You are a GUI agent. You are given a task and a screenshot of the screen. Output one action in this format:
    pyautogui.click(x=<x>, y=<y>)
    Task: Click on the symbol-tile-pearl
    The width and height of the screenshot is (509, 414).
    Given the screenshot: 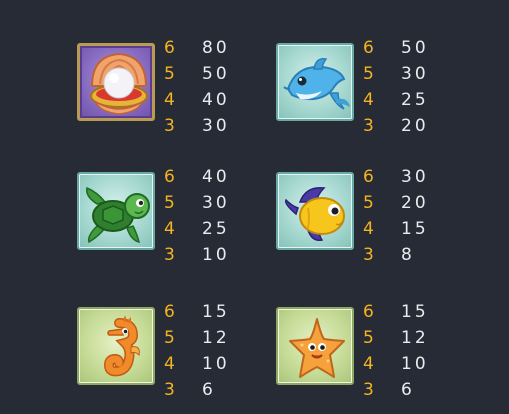 What is the action you would take?
    pyautogui.click(x=116, y=82)
    